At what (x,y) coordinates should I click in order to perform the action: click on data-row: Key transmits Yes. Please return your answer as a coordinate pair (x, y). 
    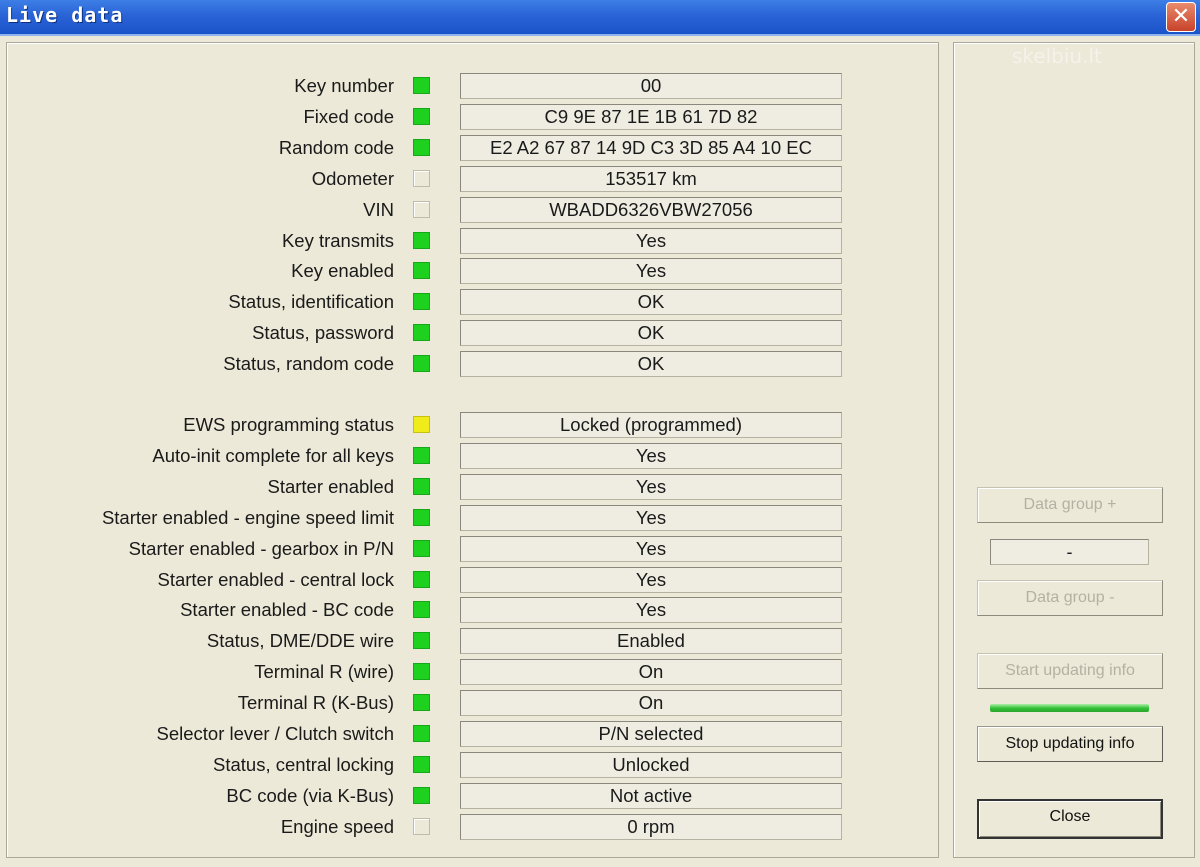
    Looking at the image, I should click on (473, 240).